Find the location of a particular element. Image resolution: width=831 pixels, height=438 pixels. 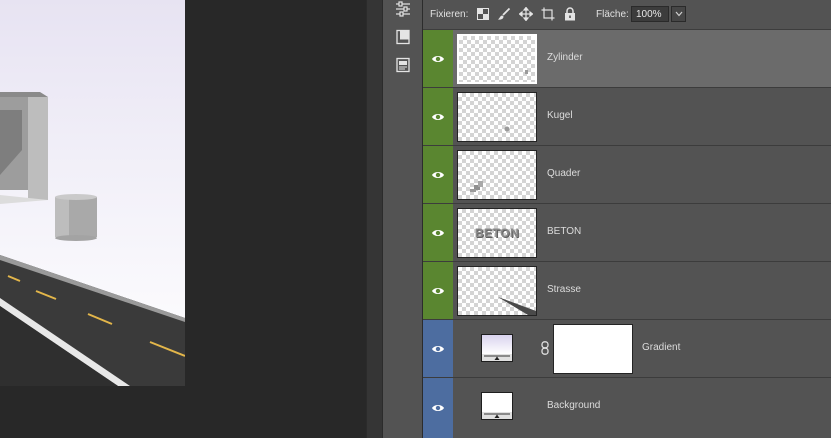

layer-thumbnail: BETON is located at coordinates (497, 233).